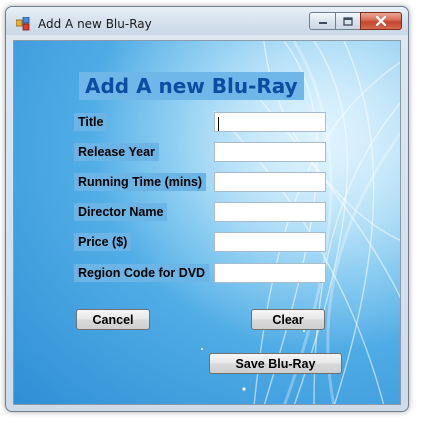 This screenshot has height=424, width=423. I want to click on price-label: Price ($), so click(103, 242).